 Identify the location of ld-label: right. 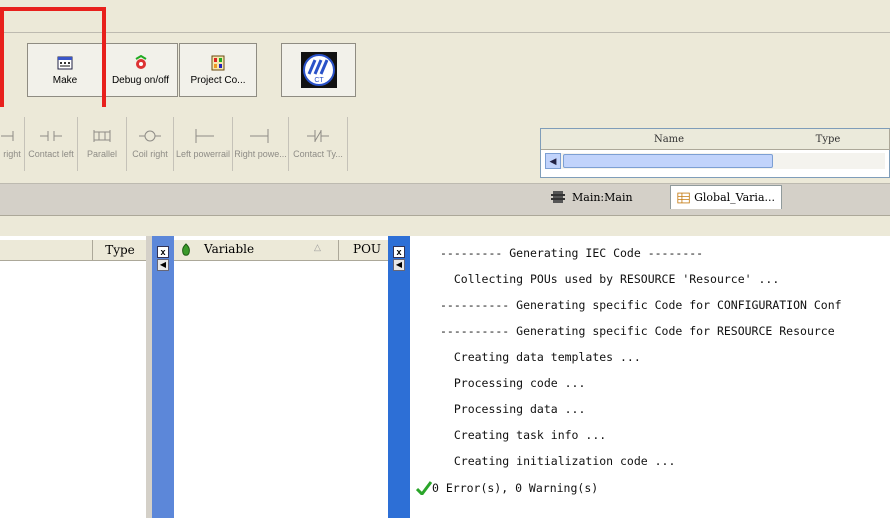
(12, 154).